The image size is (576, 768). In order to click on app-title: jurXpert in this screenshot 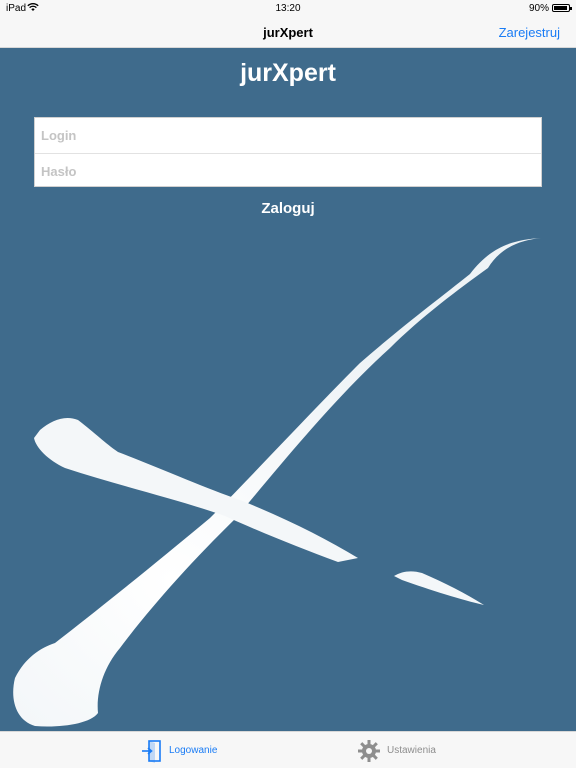, I will do `click(288, 73)`.